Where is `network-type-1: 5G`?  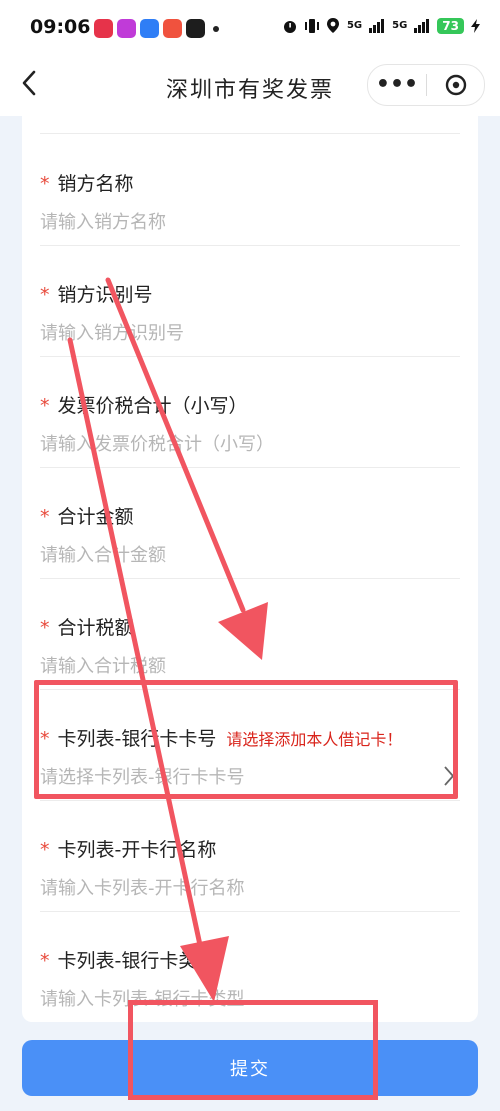 network-type-1: 5G is located at coordinates (354, 25).